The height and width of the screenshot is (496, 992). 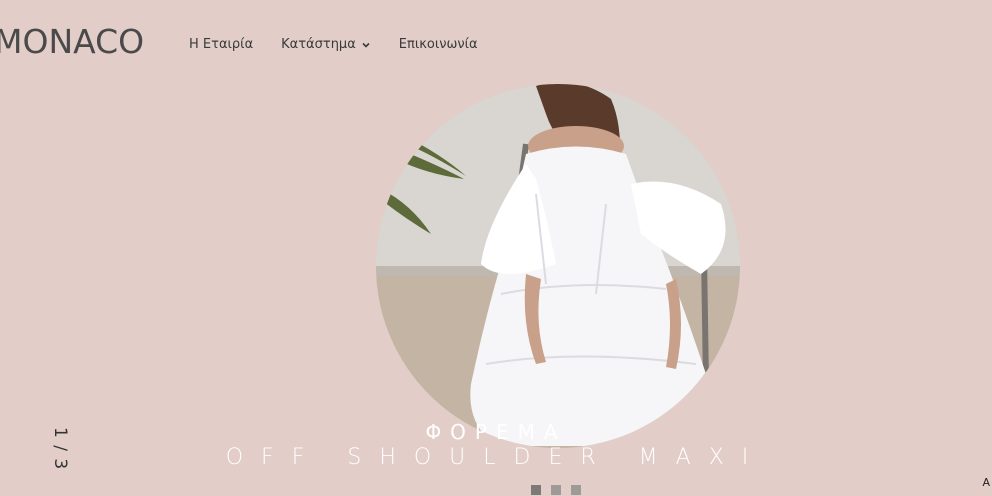 I want to click on nav-item-contact: Επικοινωνία, so click(x=438, y=45).